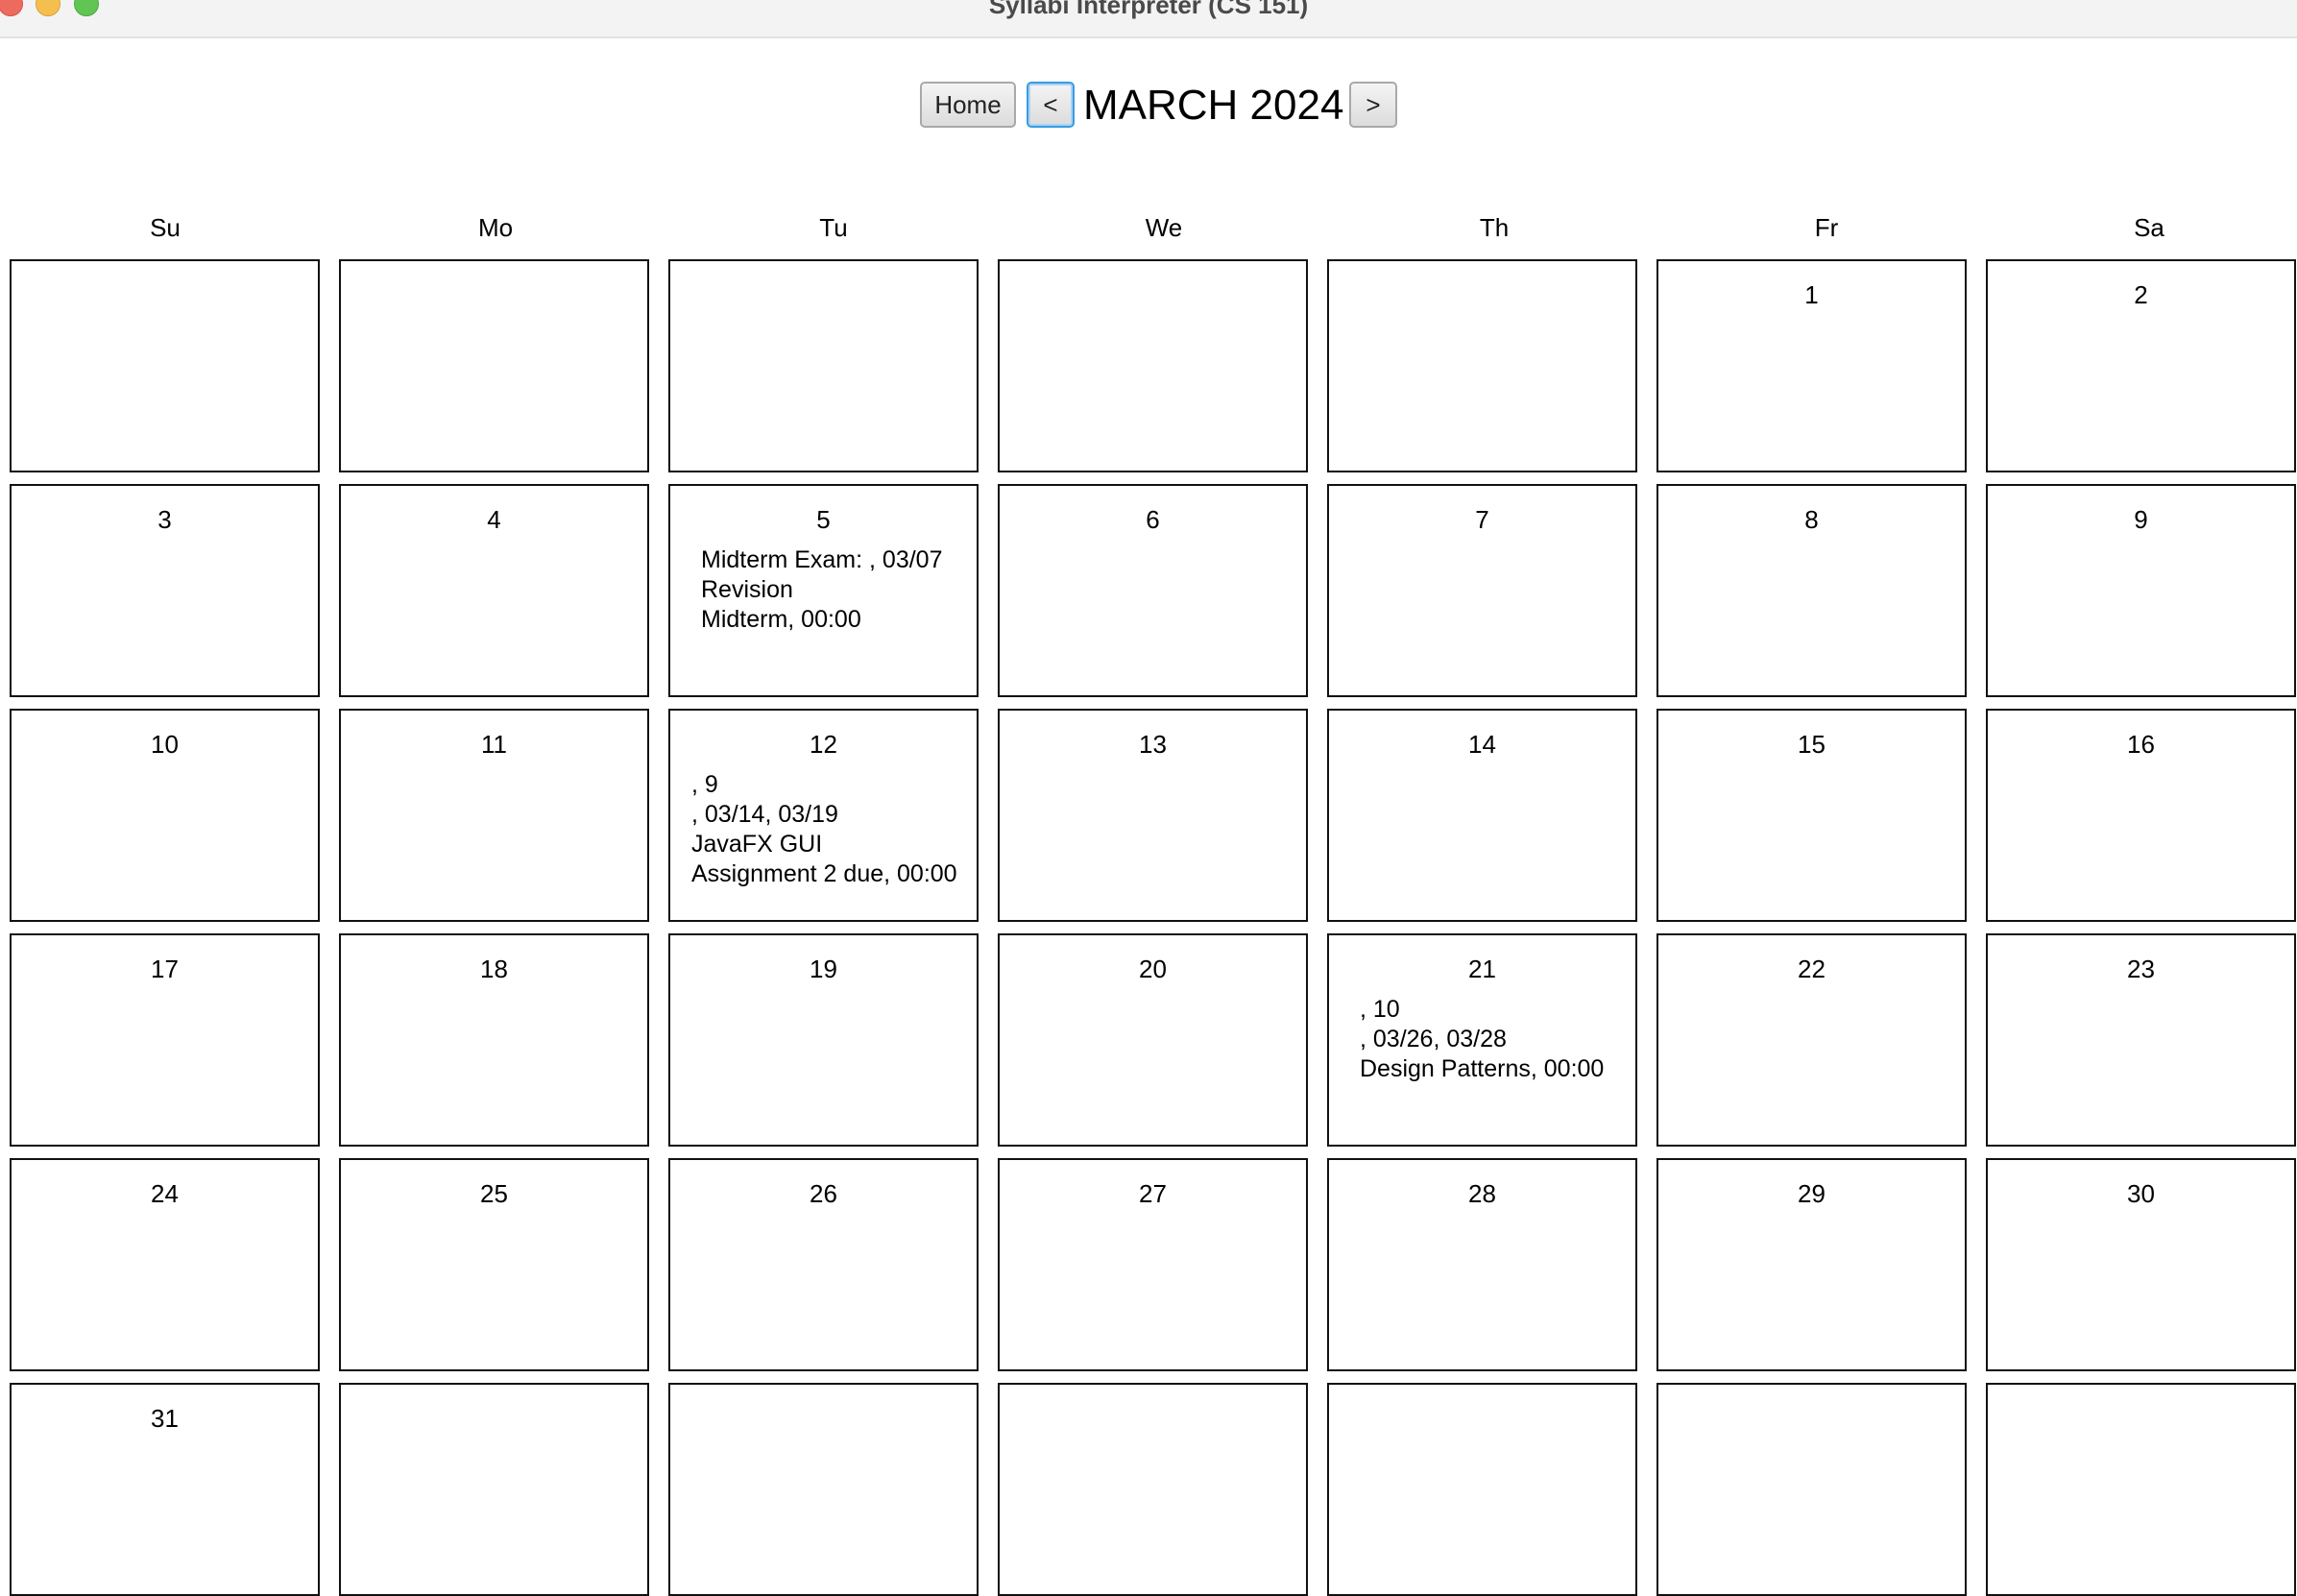 This screenshot has height=1596, width=2297. What do you see at coordinates (1153, 1193) in the screenshot?
I see `day-number: 27` at bounding box center [1153, 1193].